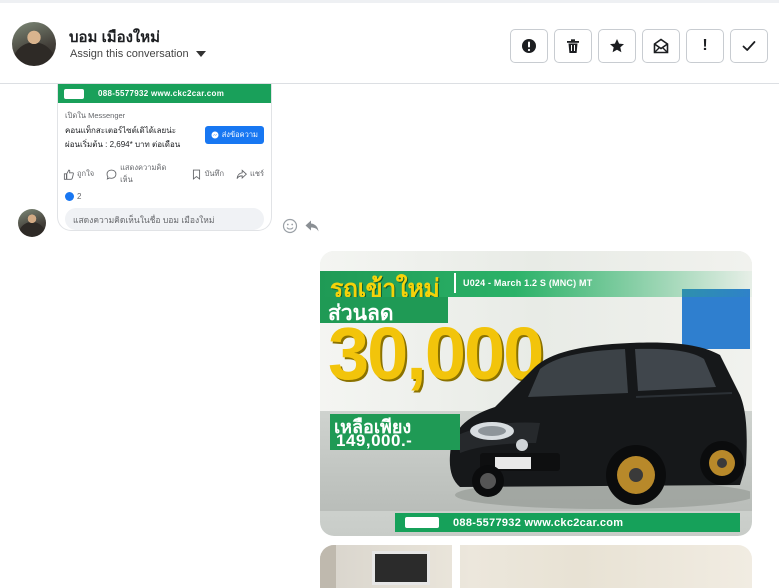  I want to click on mark-done-button, so click(749, 46).